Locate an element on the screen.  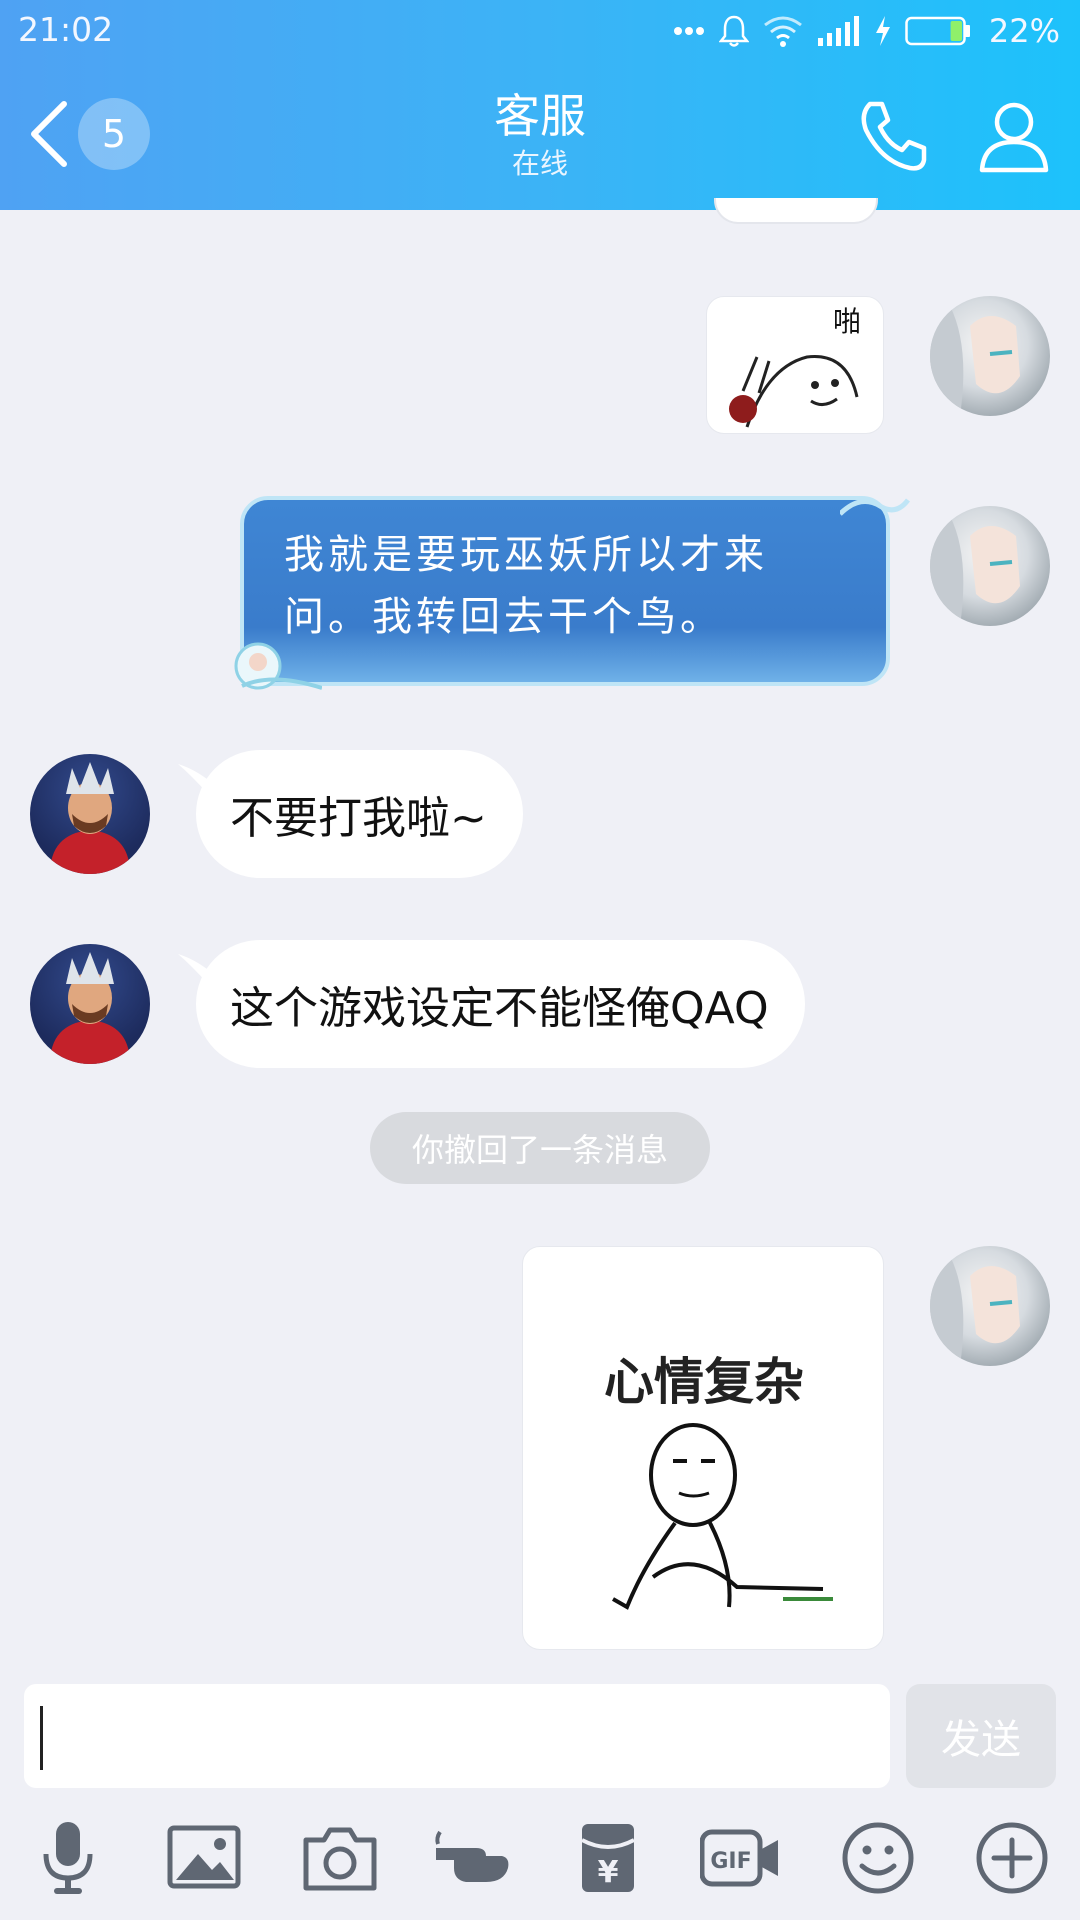
status-icons: 22% is located at coordinates (866, 31).